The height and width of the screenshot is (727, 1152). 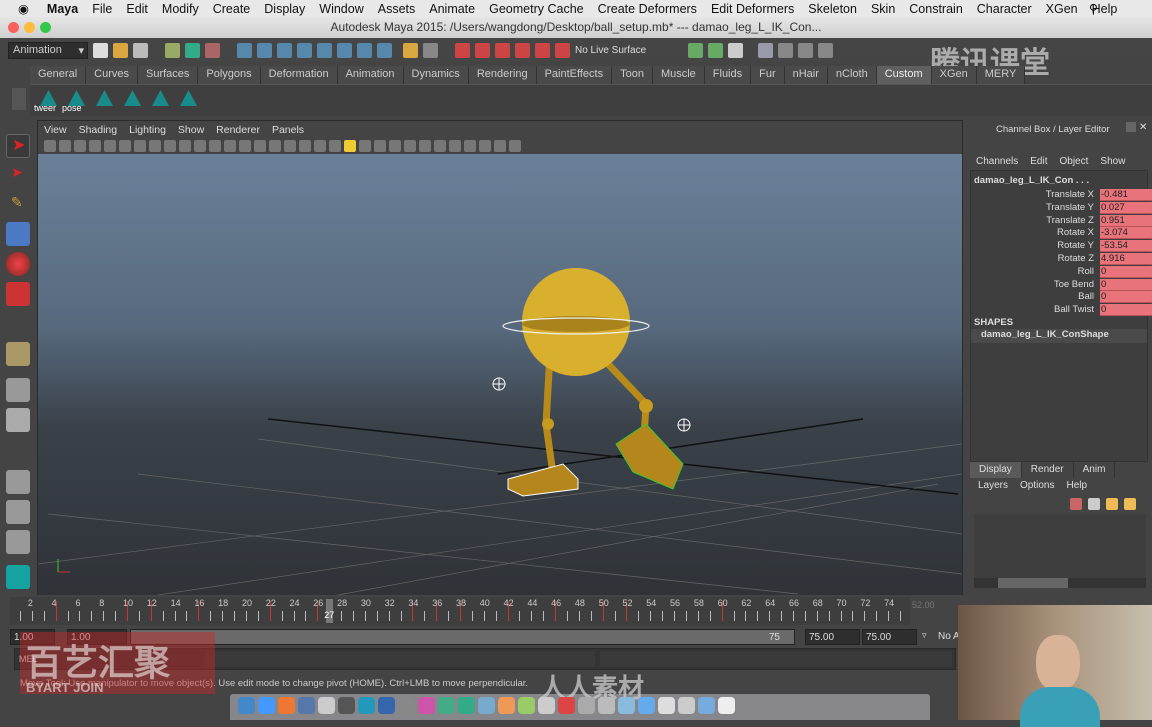 What do you see at coordinates (430, 50) in the screenshot?
I see `highlight-selection-icon` at bounding box center [430, 50].